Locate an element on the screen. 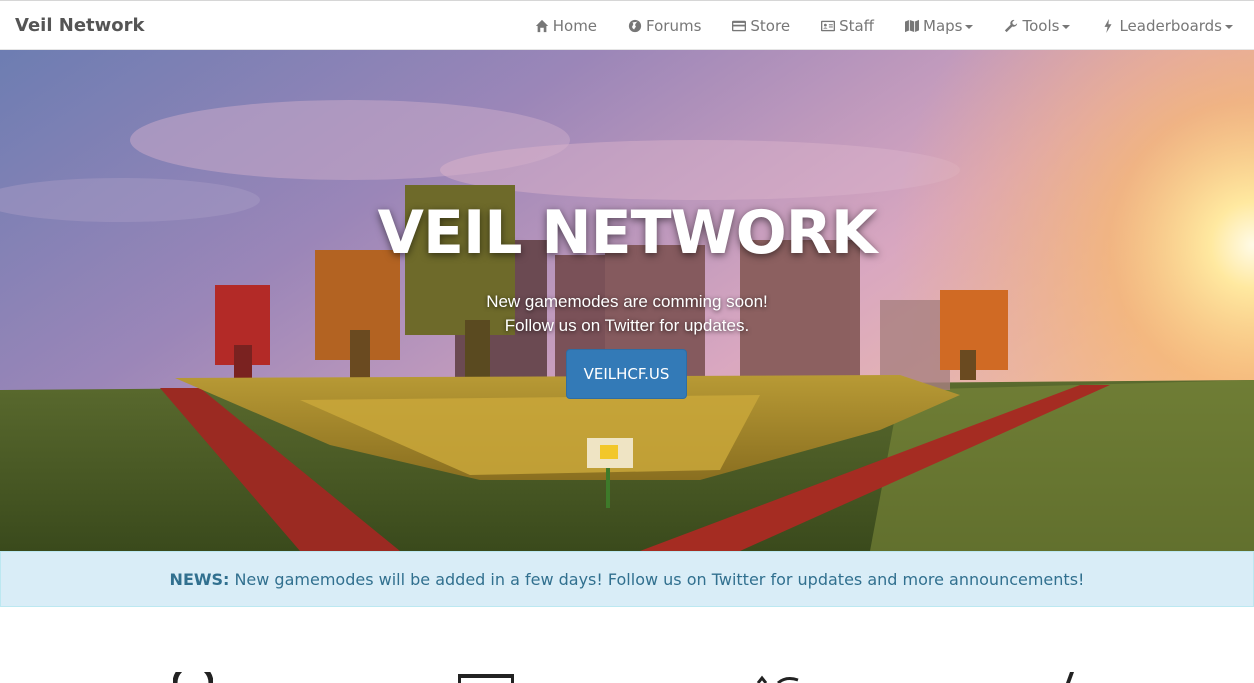  nav-item-tools: Tools is located at coordinates (1036, 26).